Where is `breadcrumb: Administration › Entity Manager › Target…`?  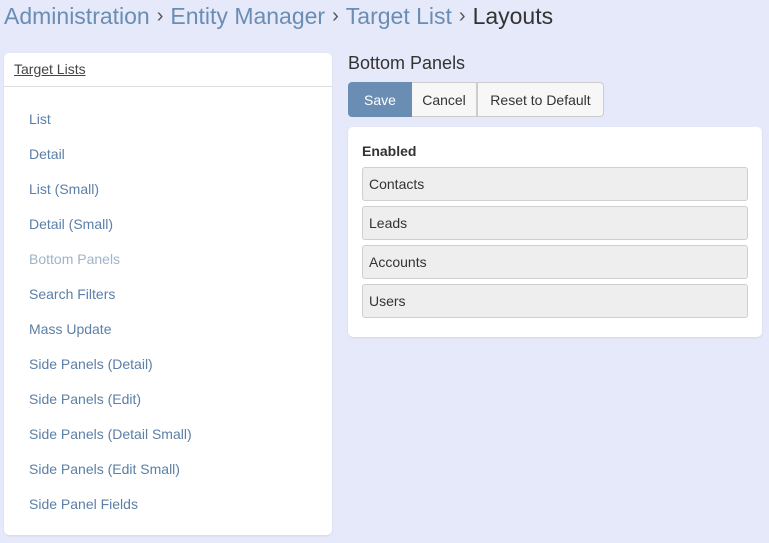
breadcrumb: Administration › Entity Manager › Target… is located at coordinates (278, 16).